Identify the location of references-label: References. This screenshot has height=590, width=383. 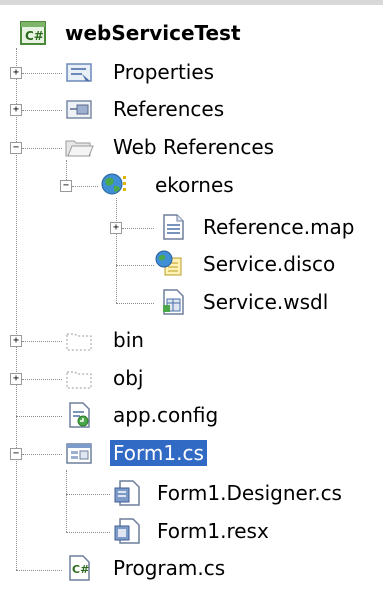
(169, 109).